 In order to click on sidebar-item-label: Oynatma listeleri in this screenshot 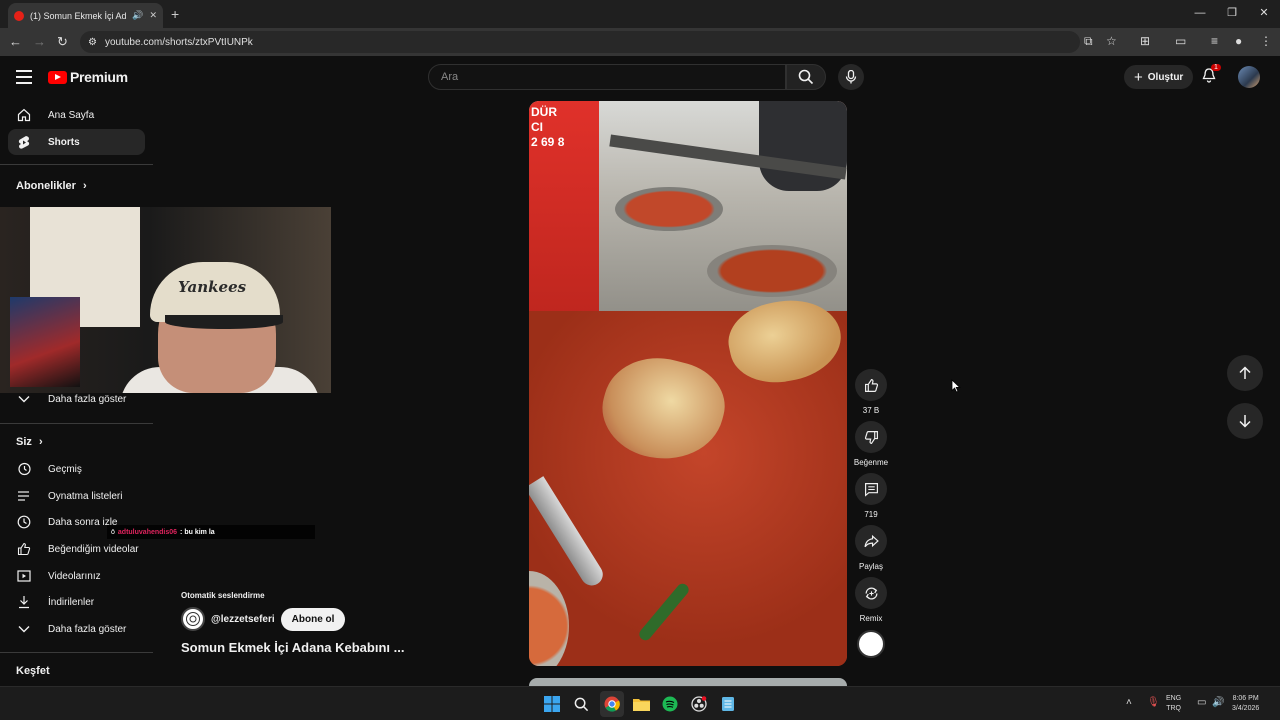, I will do `click(85, 496)`.